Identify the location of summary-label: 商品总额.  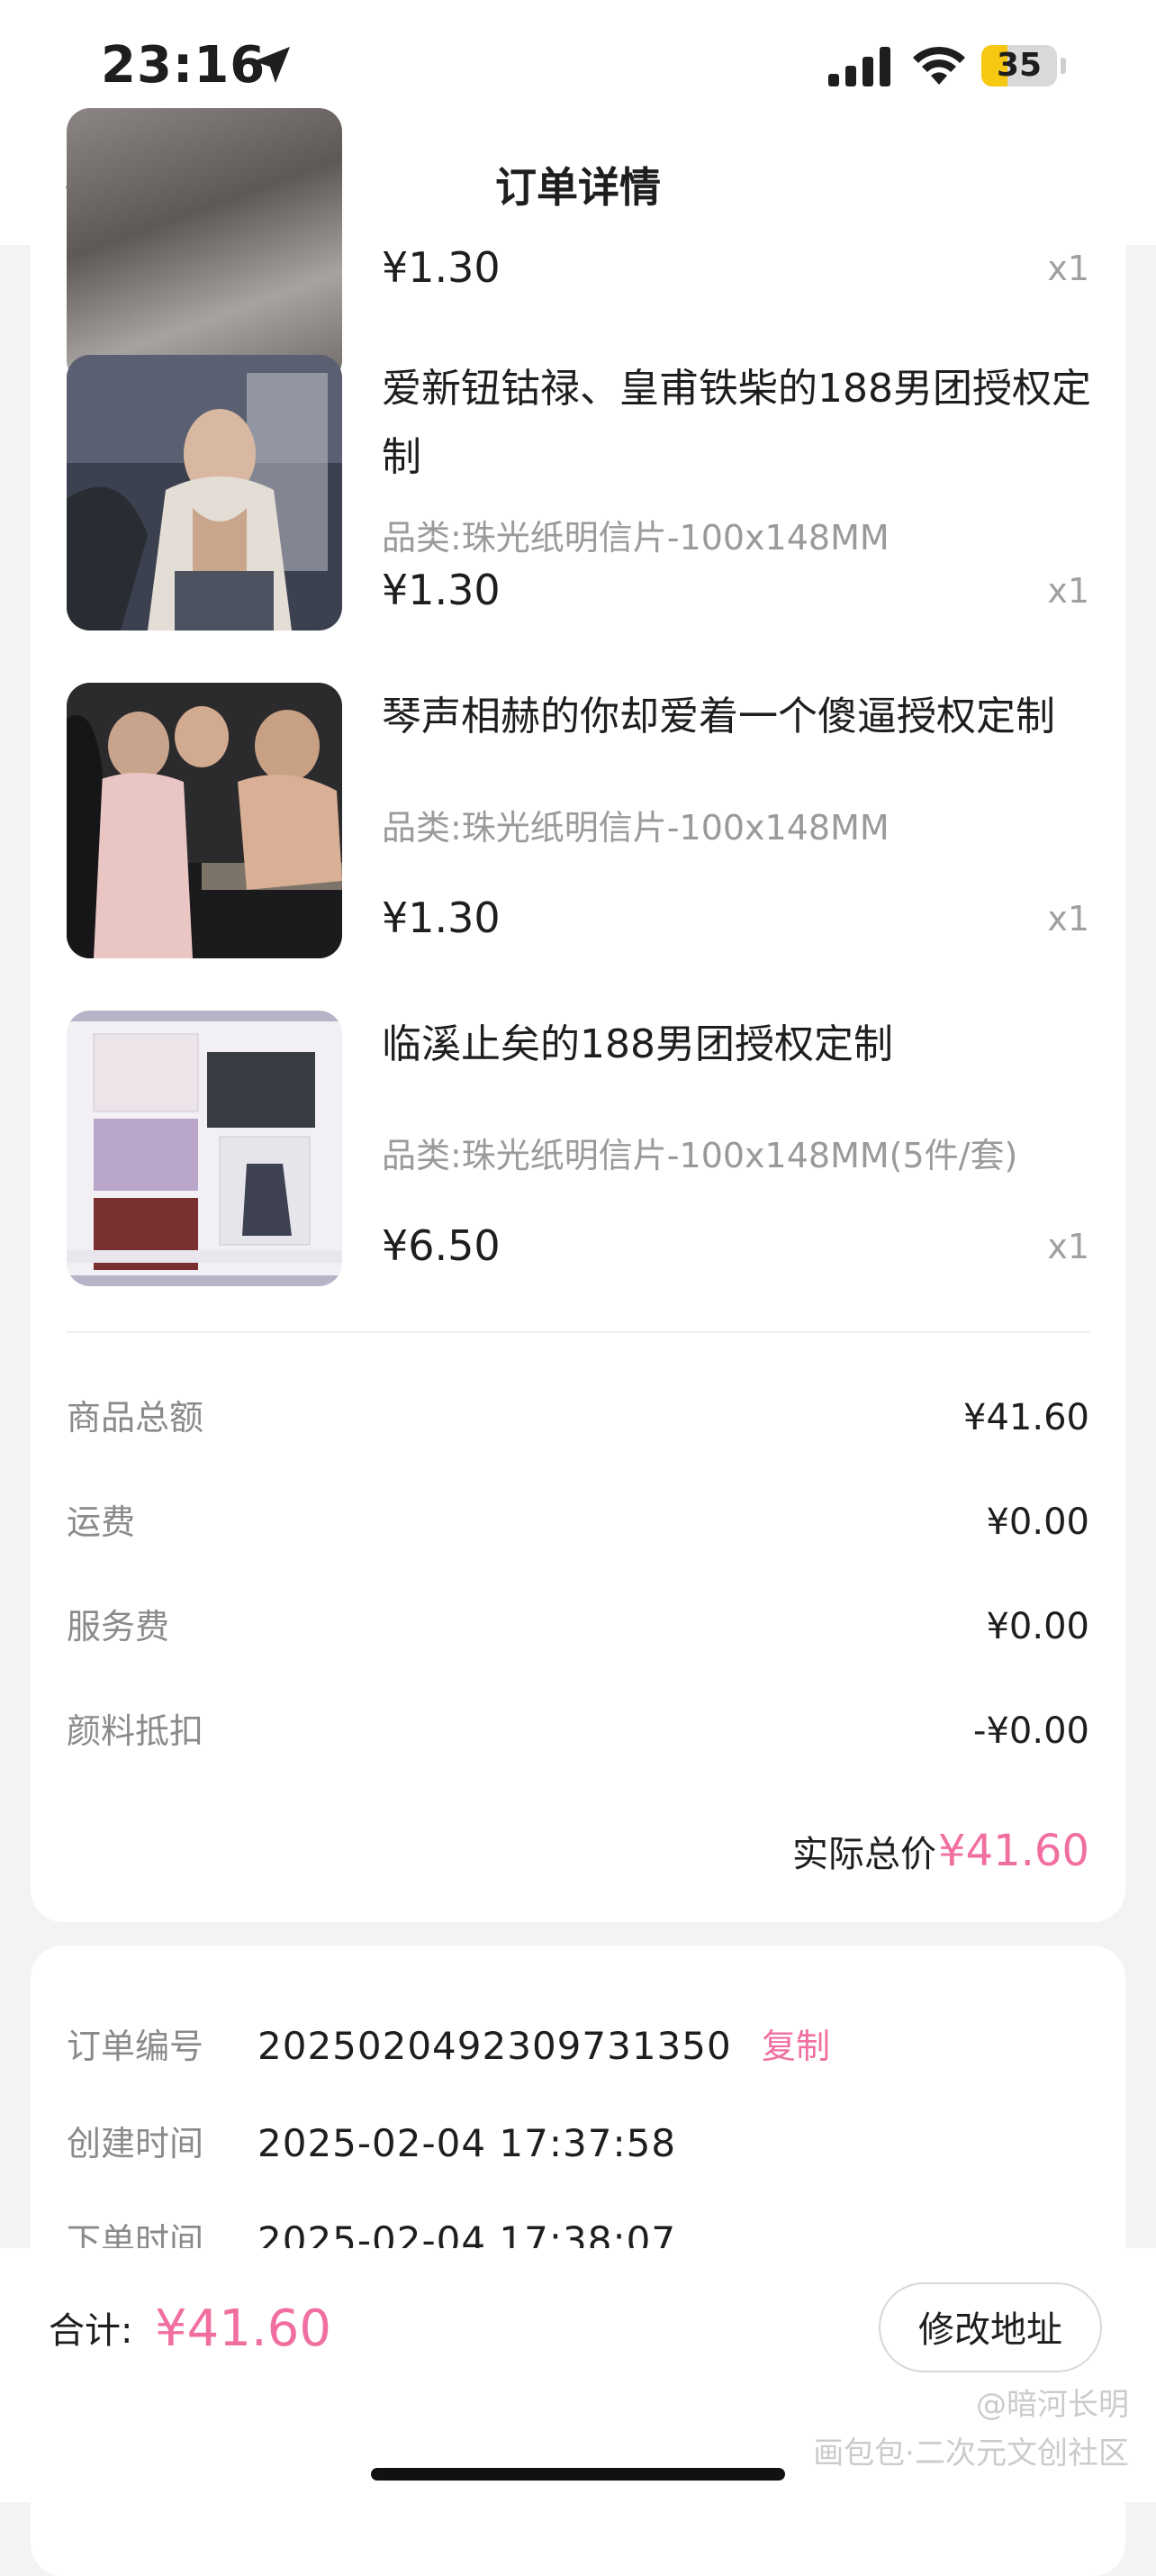
(135, 1418).